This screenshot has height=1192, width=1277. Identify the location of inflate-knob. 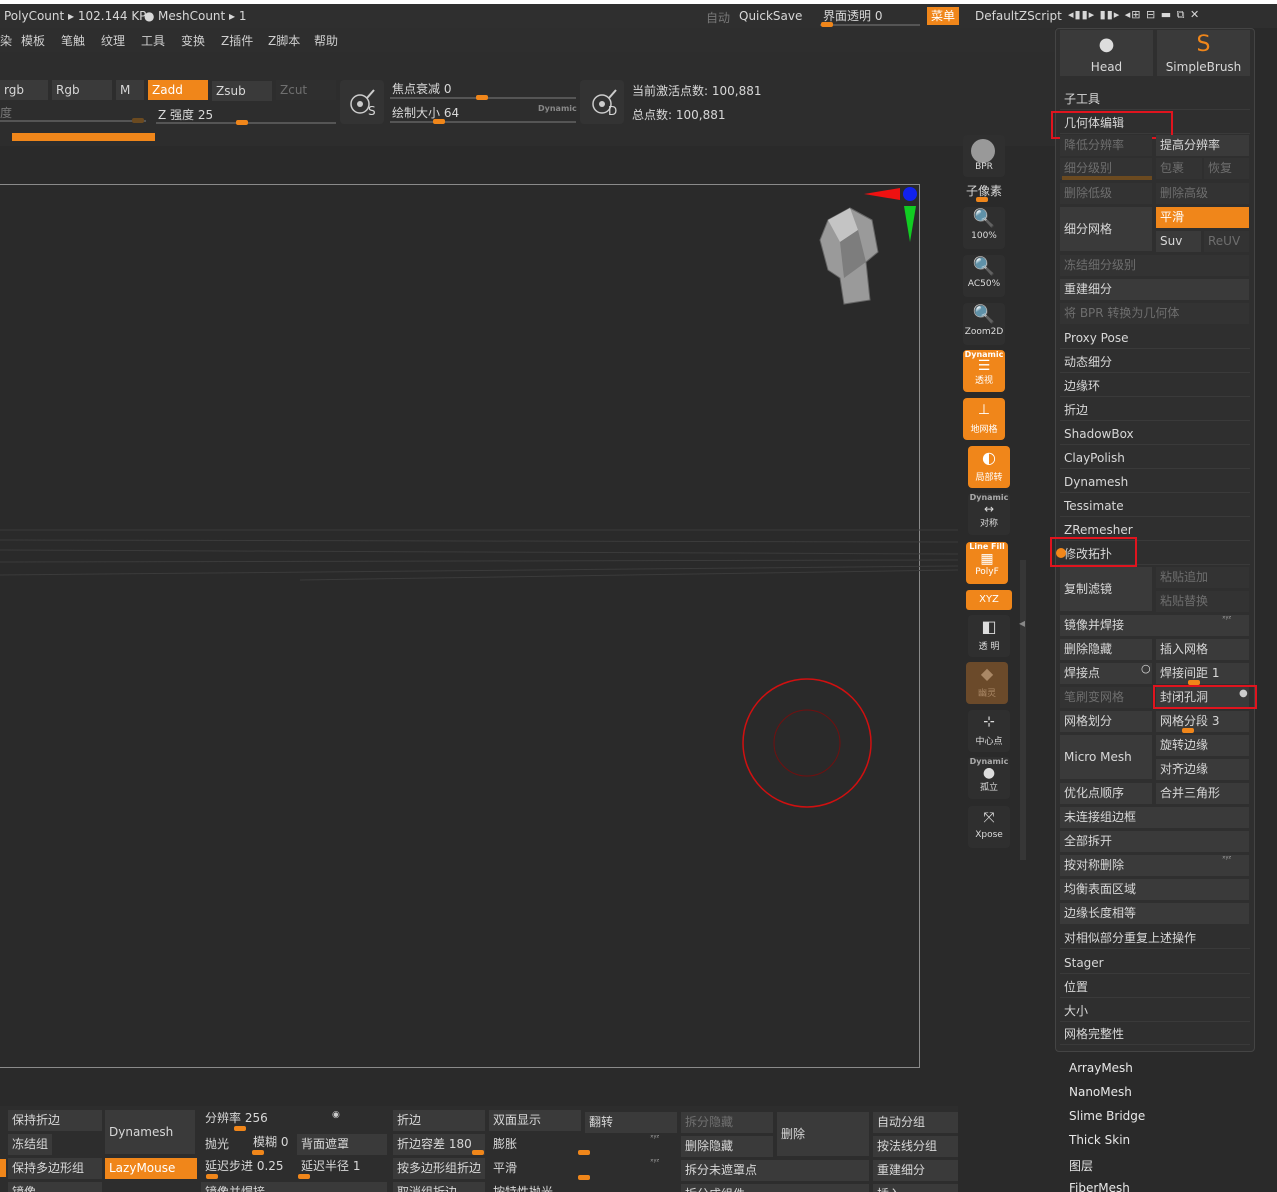
(584, 1152).